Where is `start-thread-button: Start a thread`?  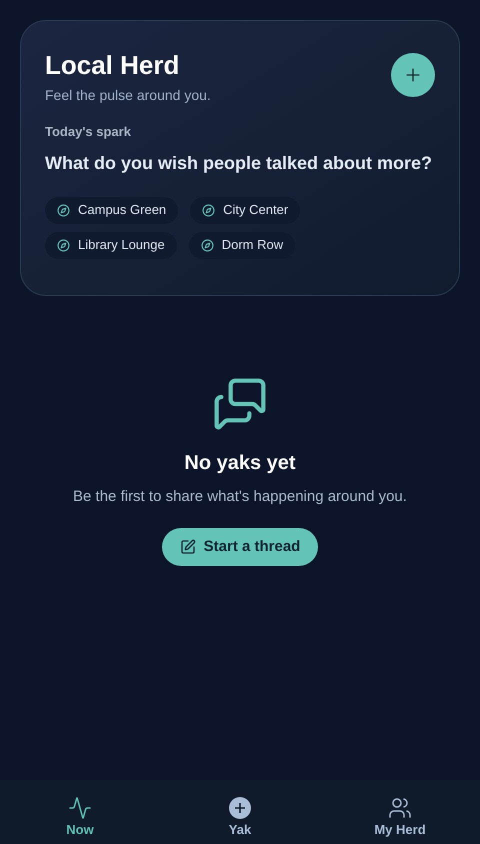 start-thread-button: Start a thread is located at coordinates (240, 547).